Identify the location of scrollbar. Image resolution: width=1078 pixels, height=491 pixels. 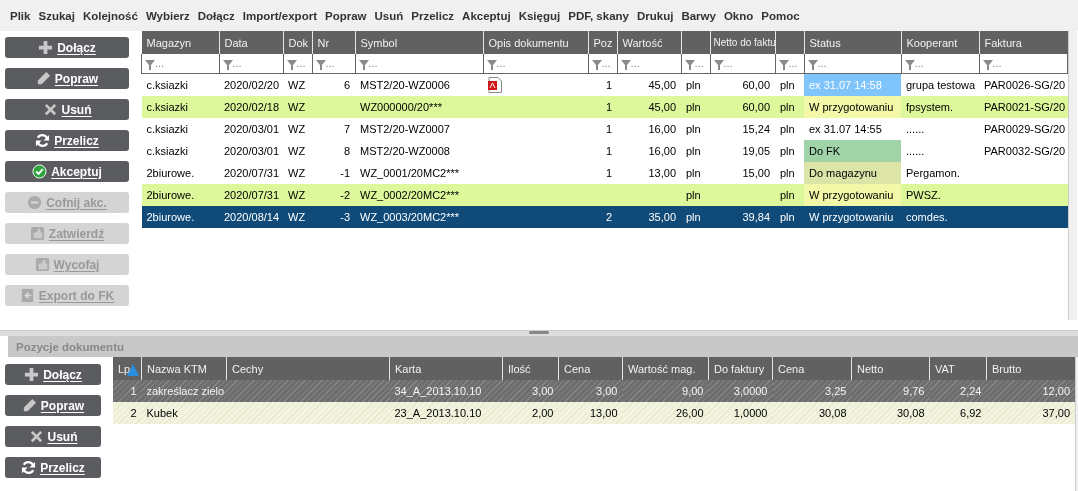
(1072, 175).